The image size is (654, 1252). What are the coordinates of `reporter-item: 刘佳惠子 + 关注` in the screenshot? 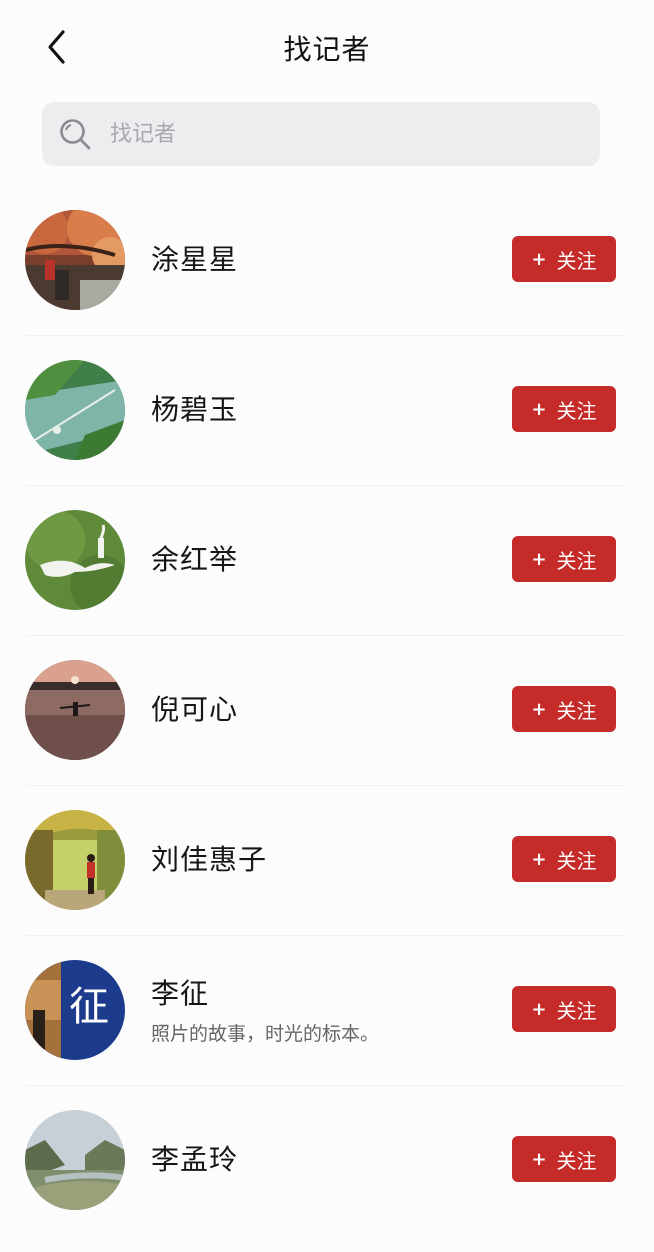 It's located at (327, 861).